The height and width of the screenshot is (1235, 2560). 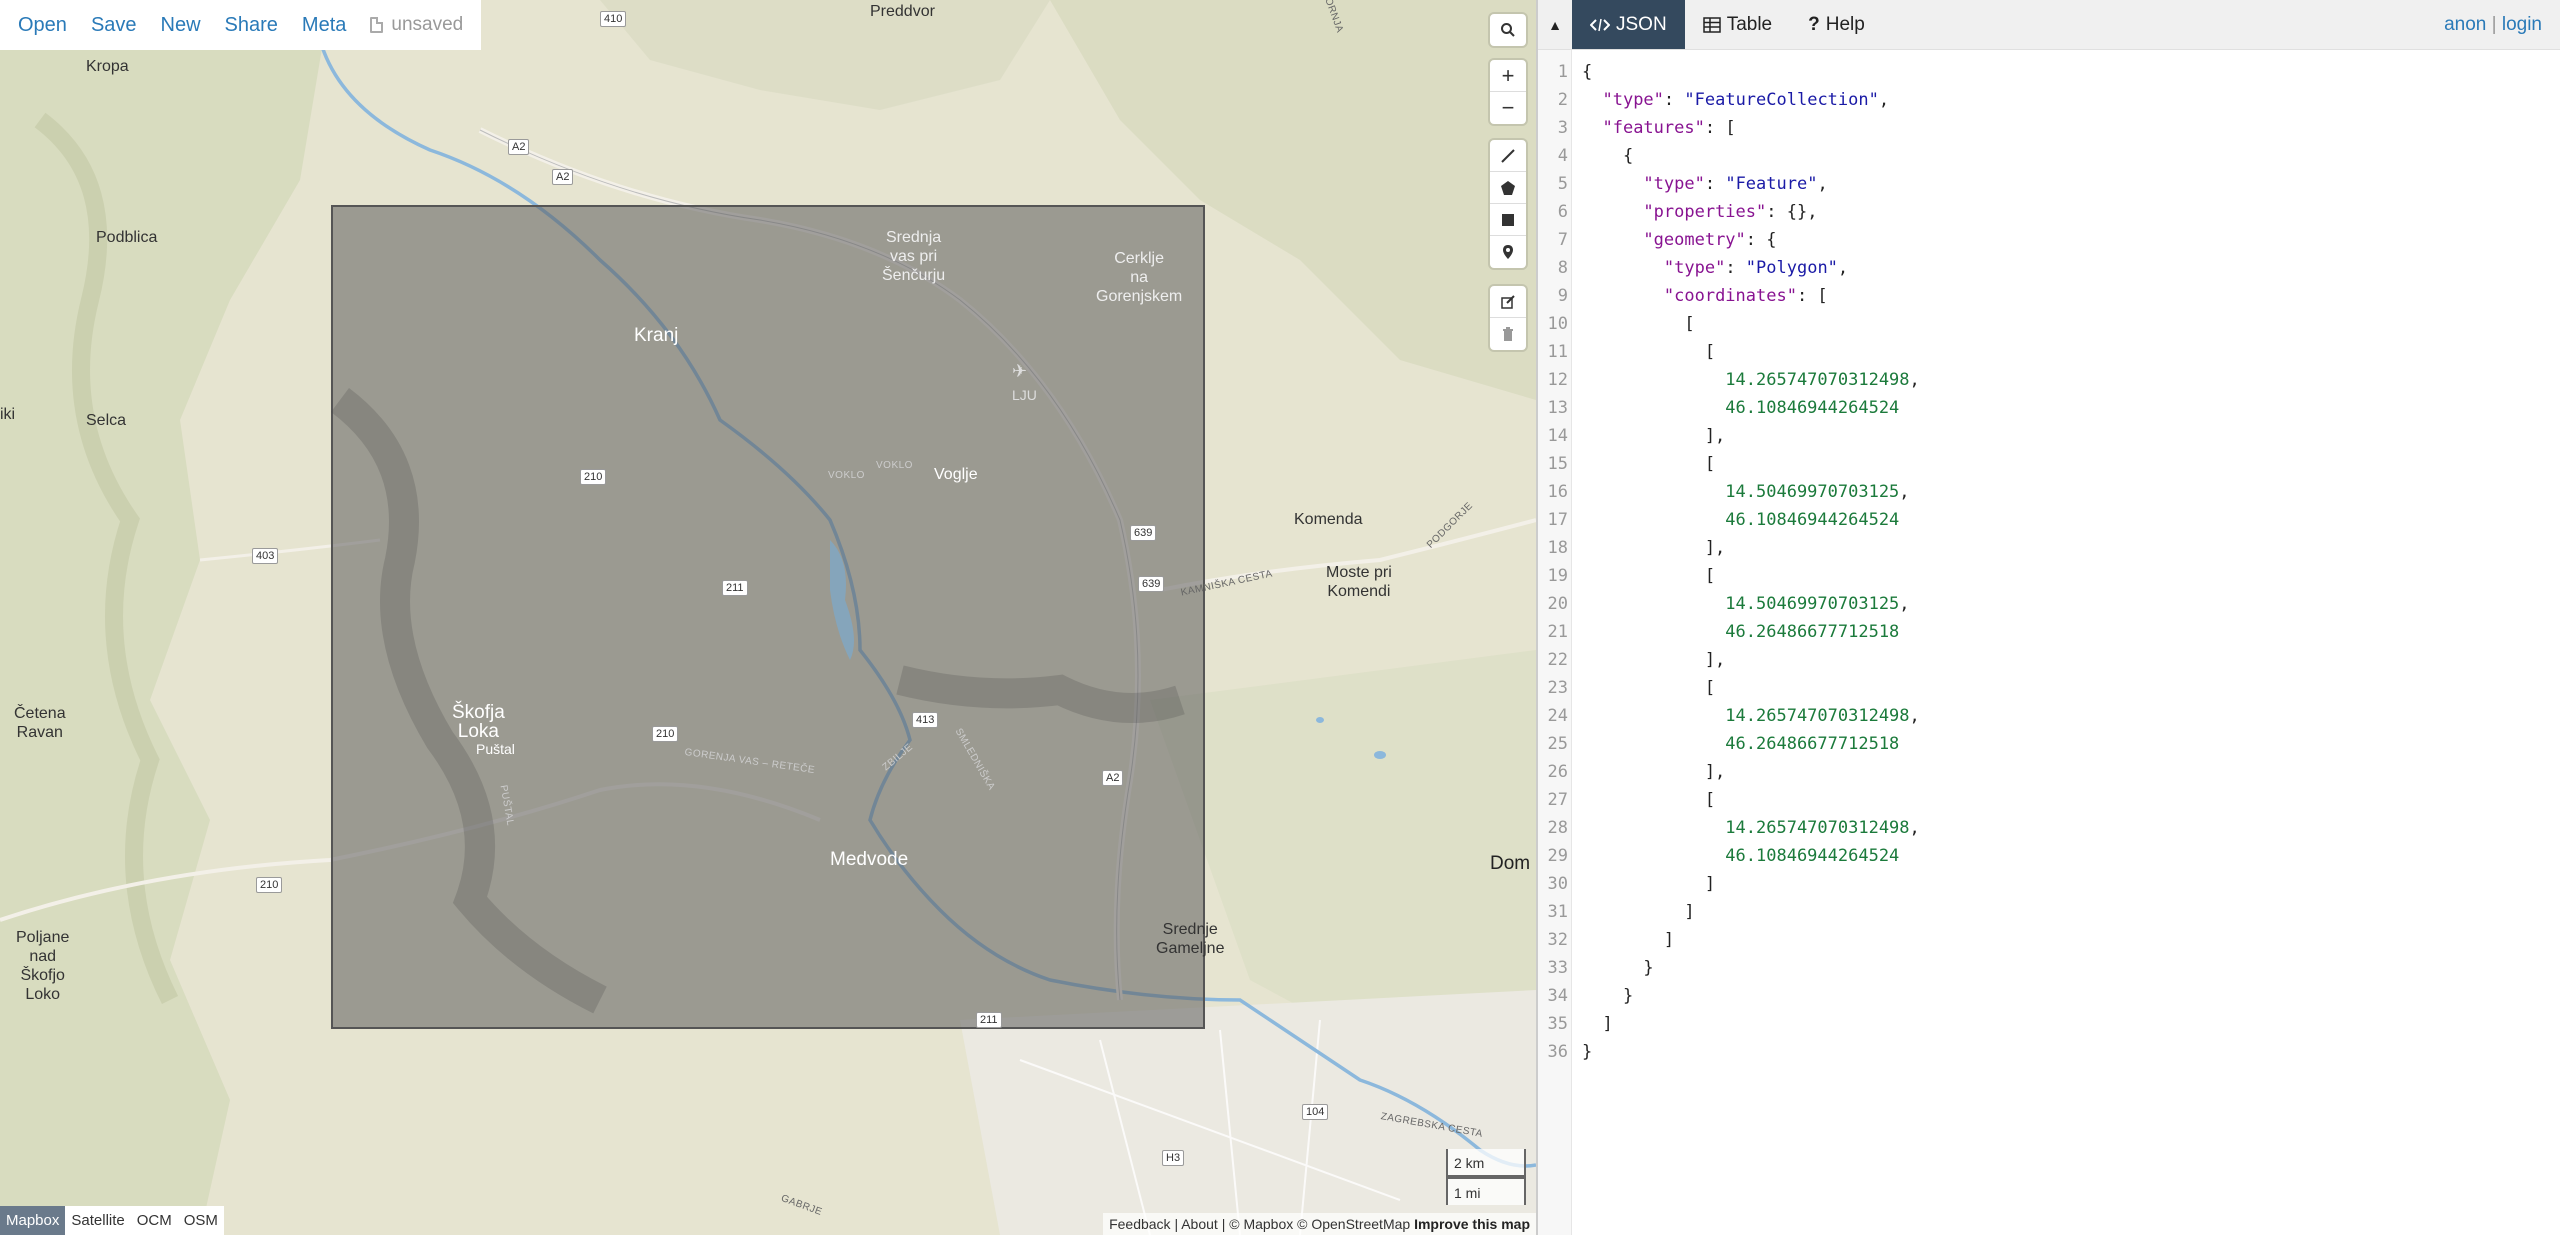 What do you see at coordinates (201, 1220) in the screenshot?
I see `basemap-osm: OSM` at bounding box center [201, 1220].